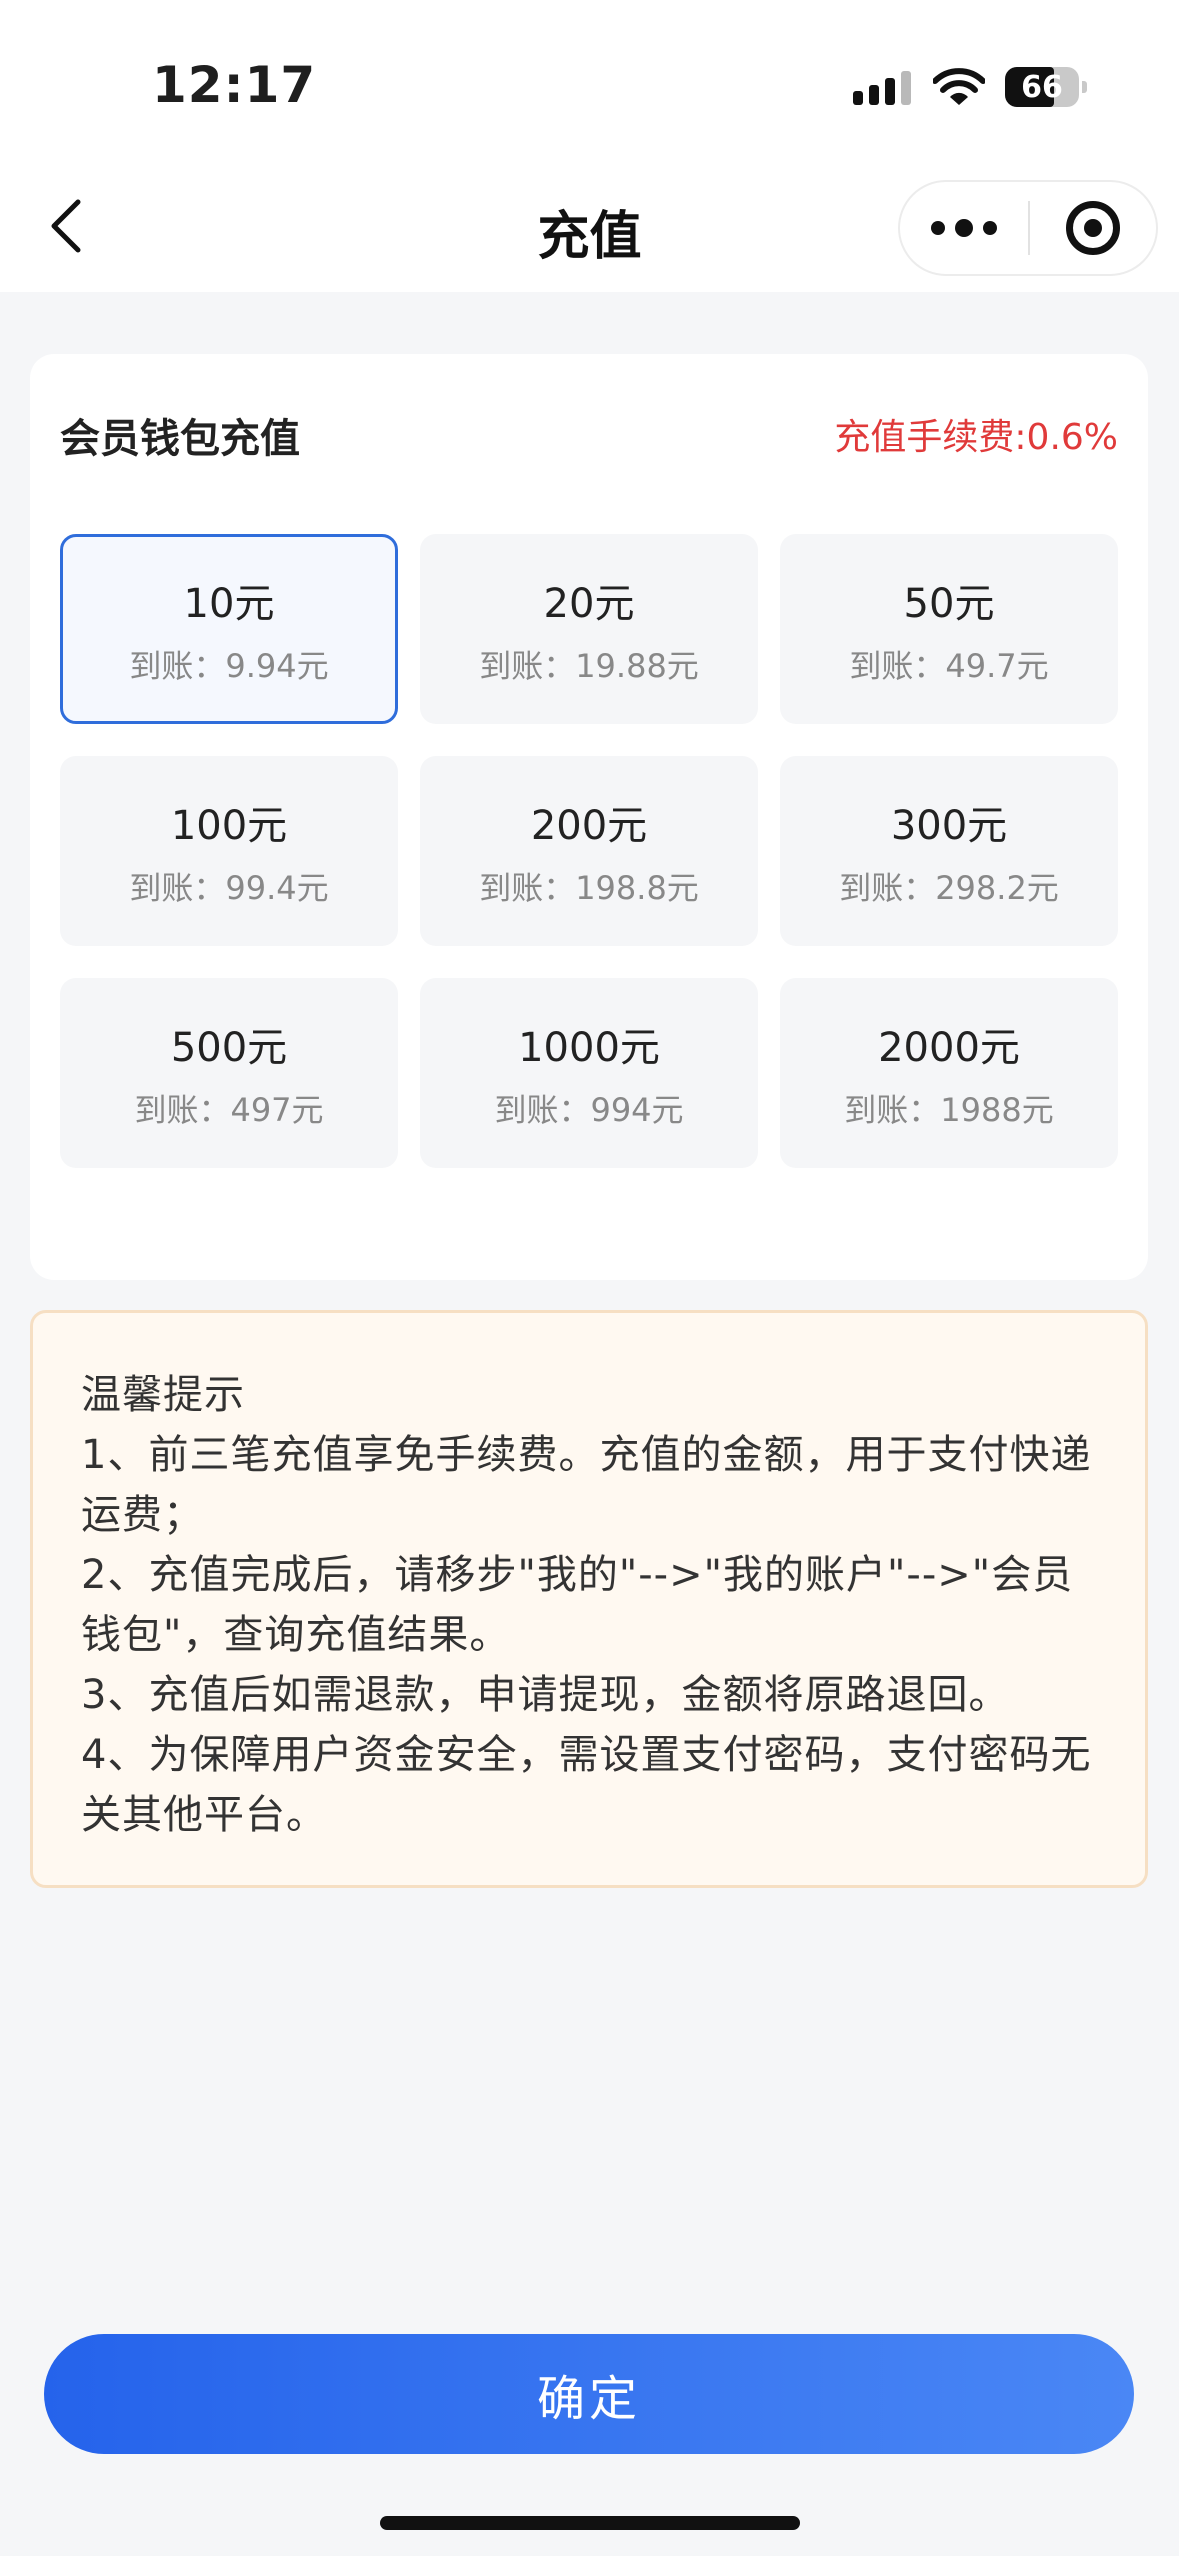 This screenshot has width=1179, height=2556. I want to click on home-indicator, so click(590, 2523).